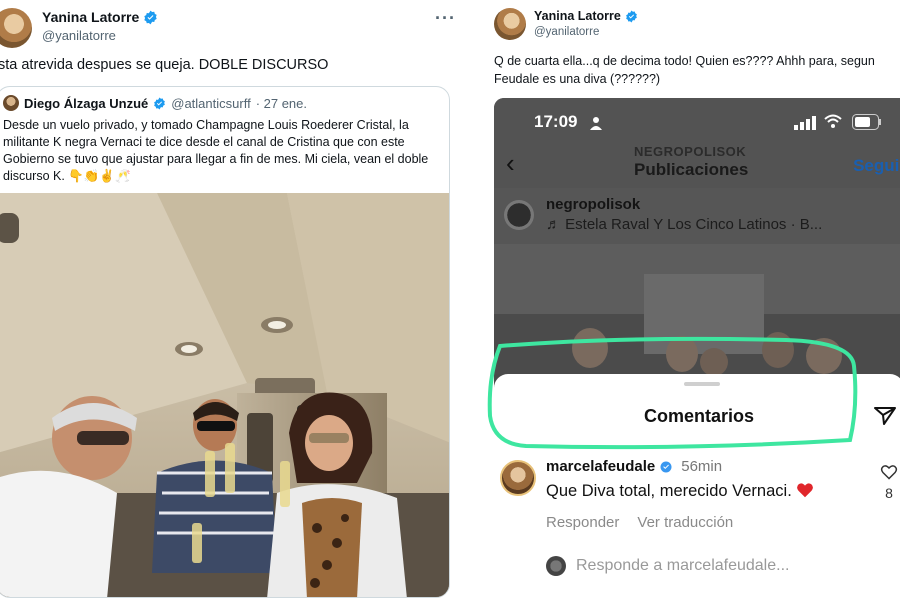  What do you see at coordinates (210, 103) in the screenshot?
I see `quoted-author-handle: @atlanticsurff` at bounding box center [210, 103].